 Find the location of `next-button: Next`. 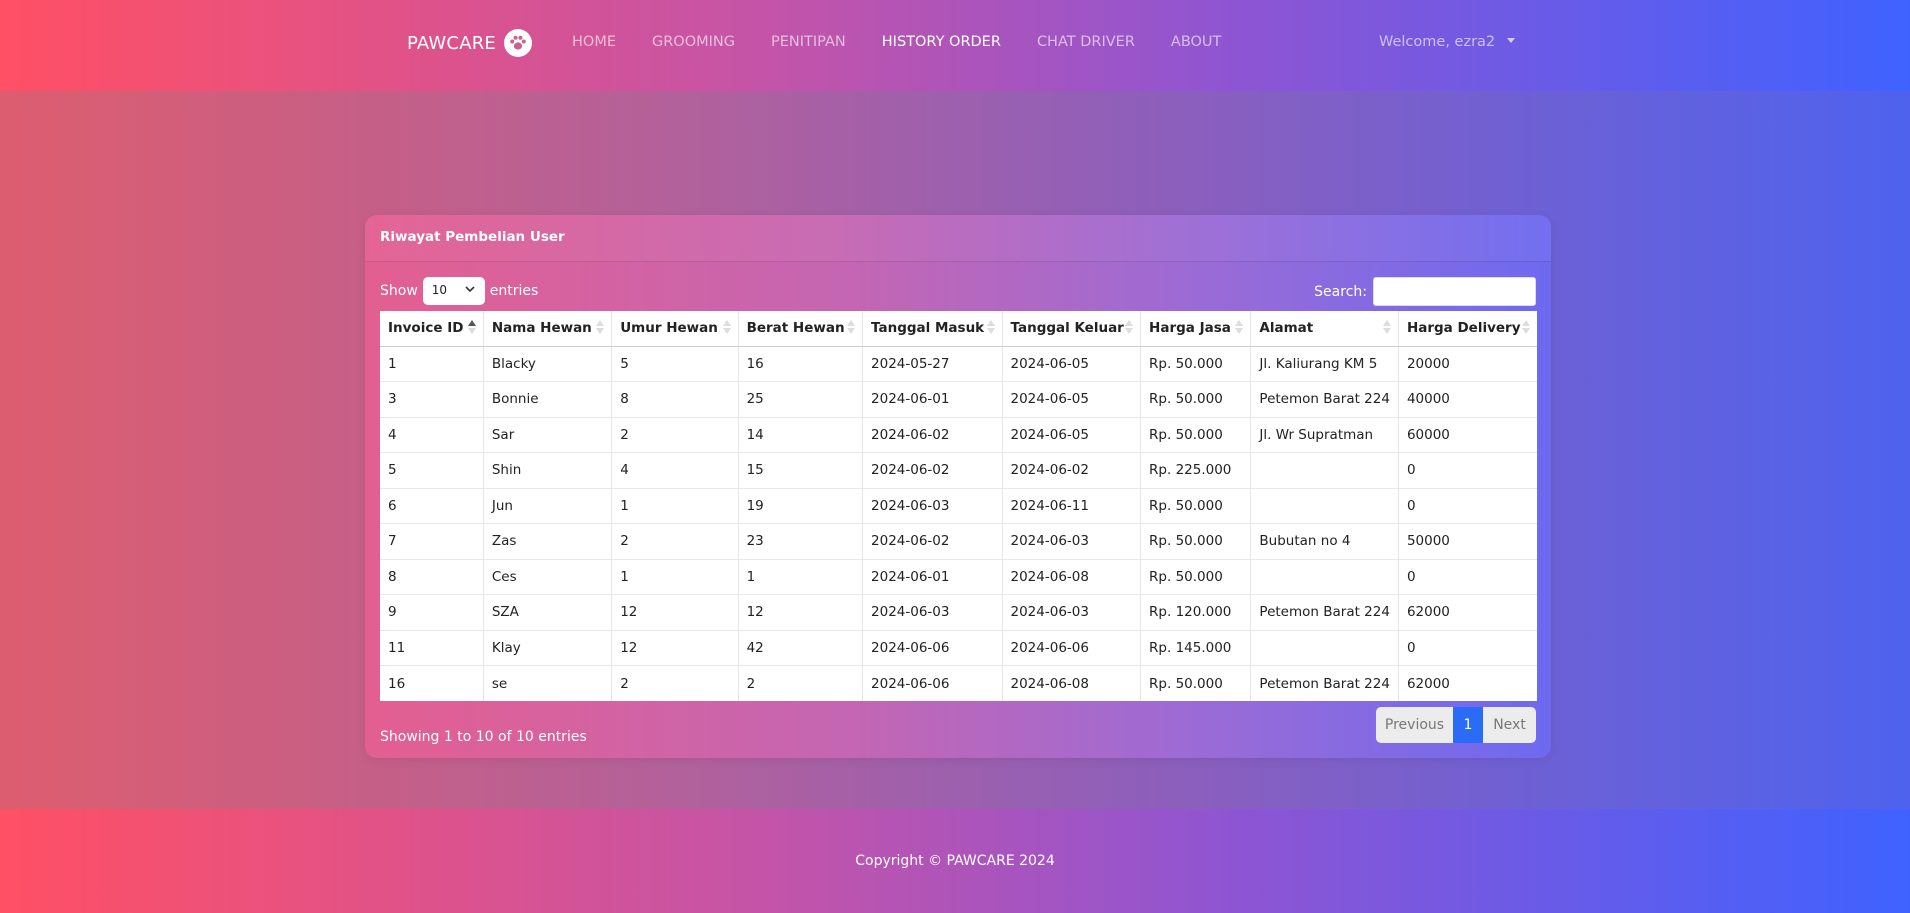

next-button: Next is located at coordinates (1509, 725).